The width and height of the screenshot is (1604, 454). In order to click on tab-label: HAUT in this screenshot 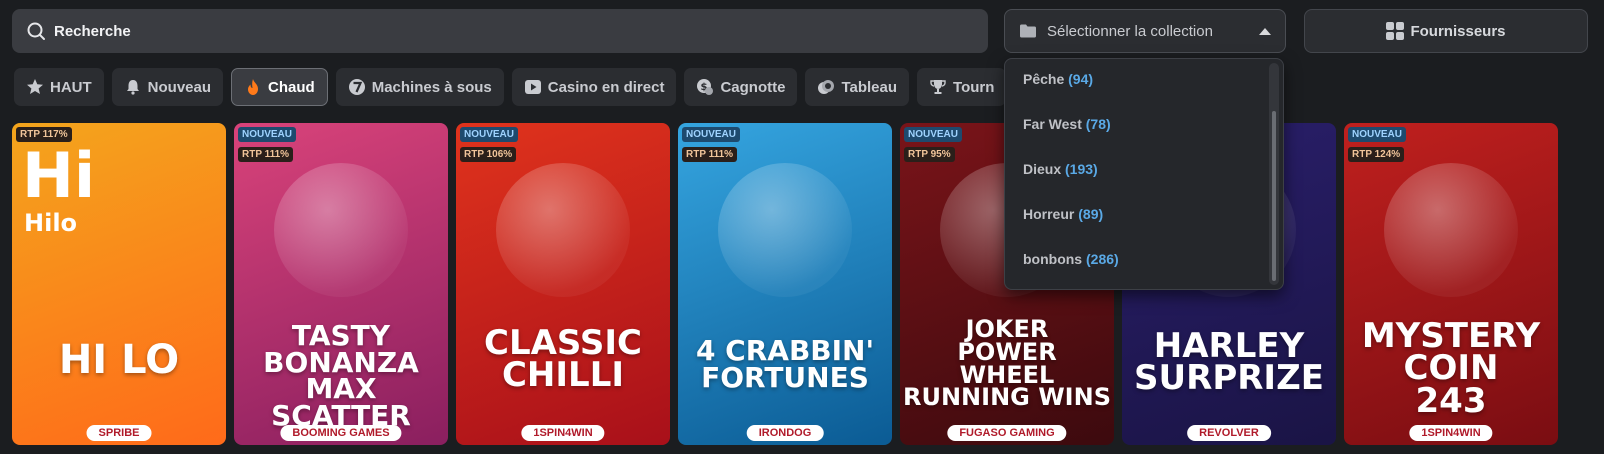, I will do `click(71, 87)`.